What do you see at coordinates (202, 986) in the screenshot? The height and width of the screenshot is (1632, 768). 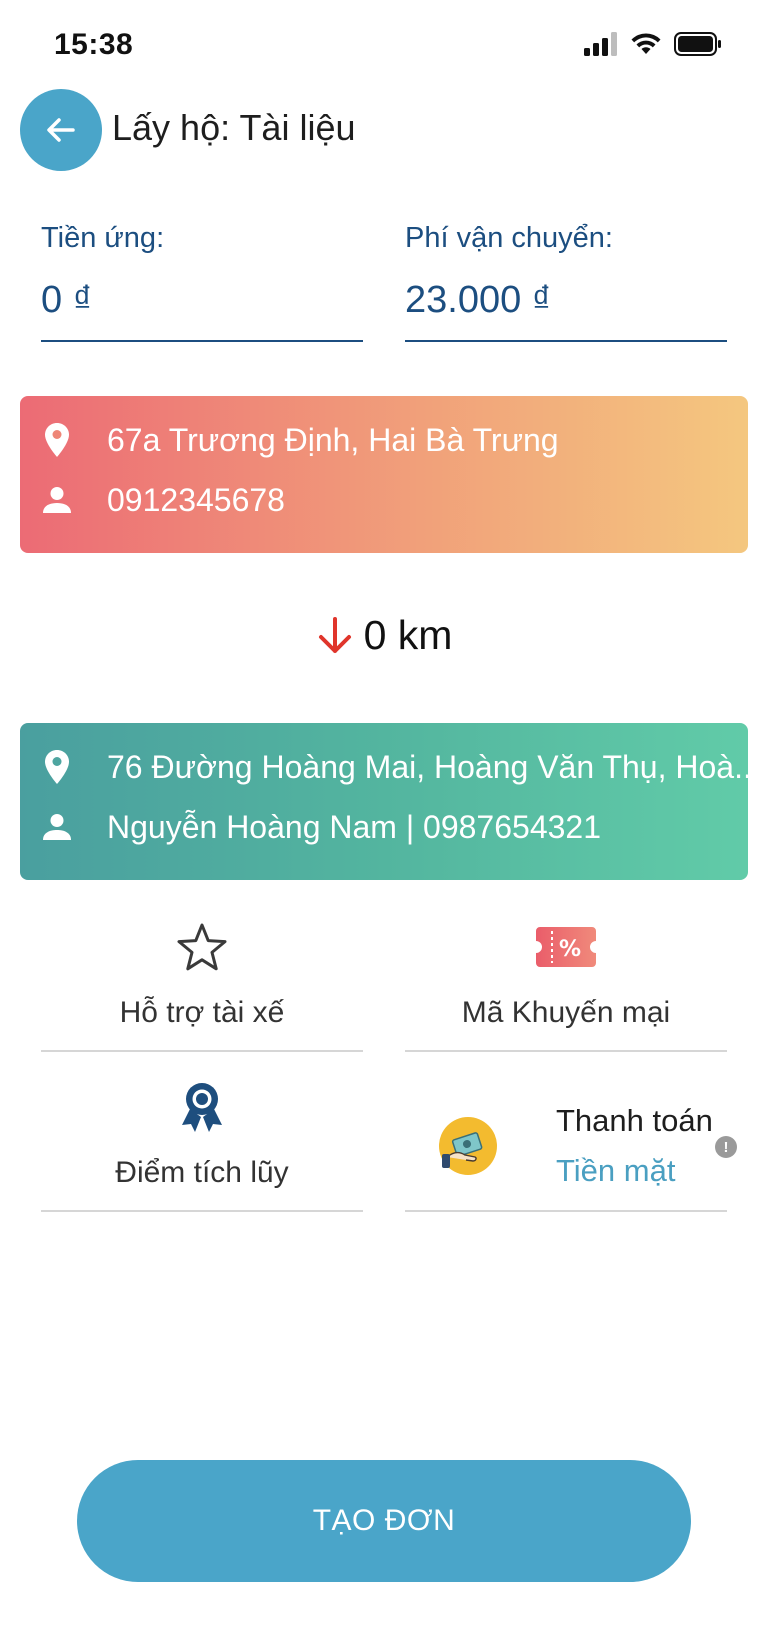 I see `driver-support-option: Hỗ trợ tài xế` at bounding box center [202, 986].